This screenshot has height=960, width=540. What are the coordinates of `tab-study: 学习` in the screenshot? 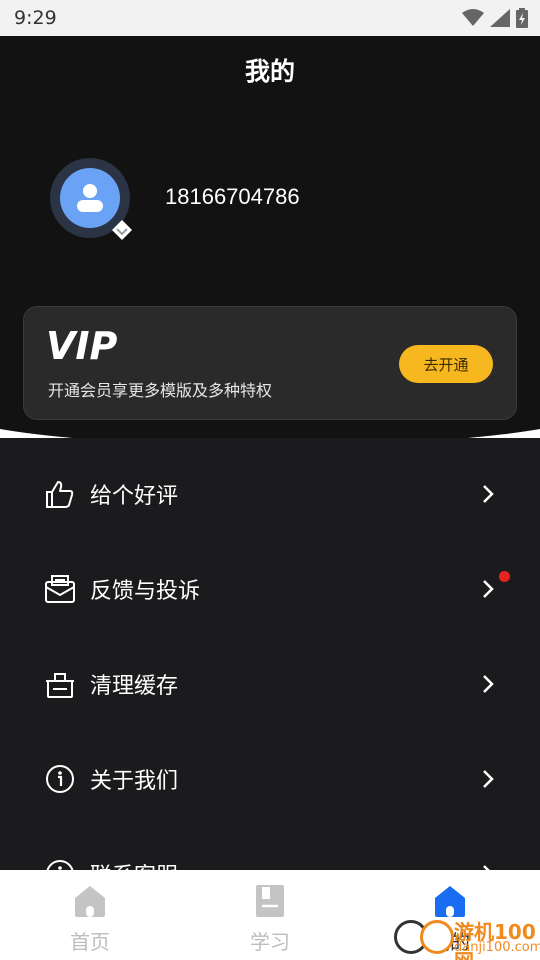 It's located at (270, 915).